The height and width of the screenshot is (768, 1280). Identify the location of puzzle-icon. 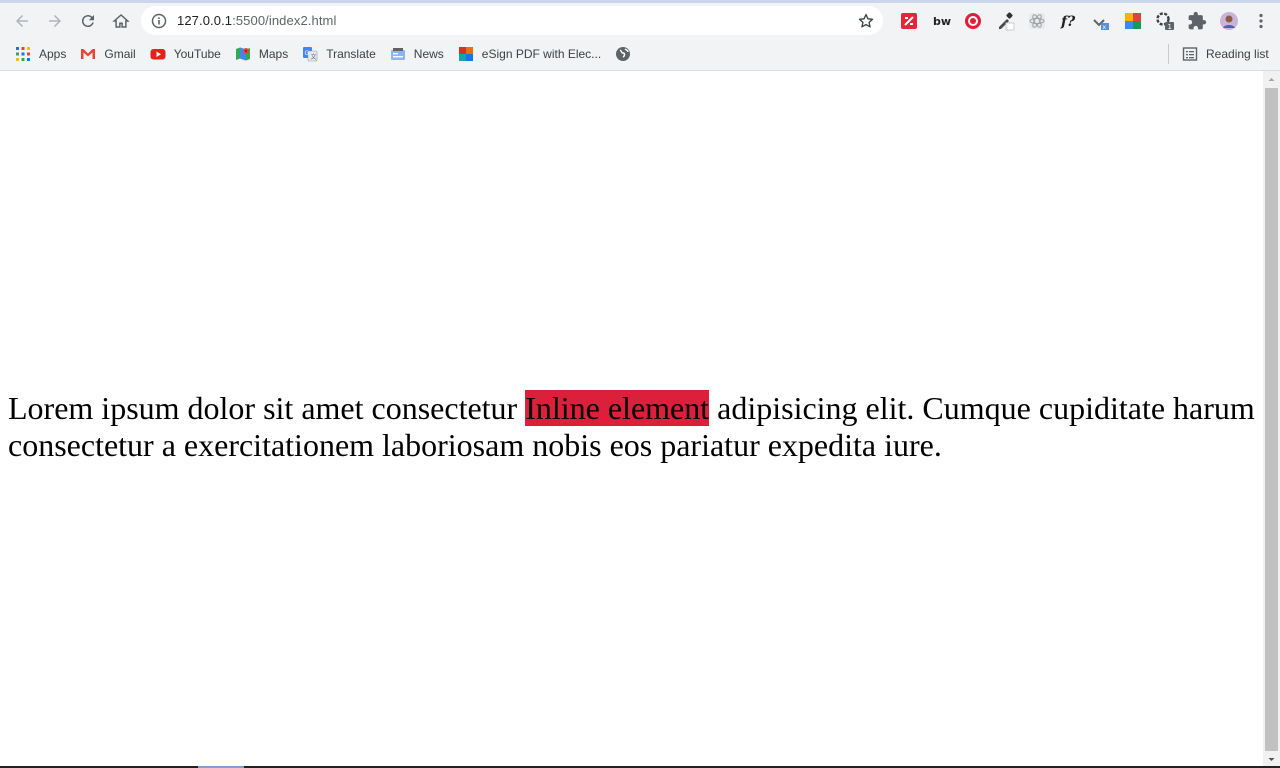
(1197, 20).